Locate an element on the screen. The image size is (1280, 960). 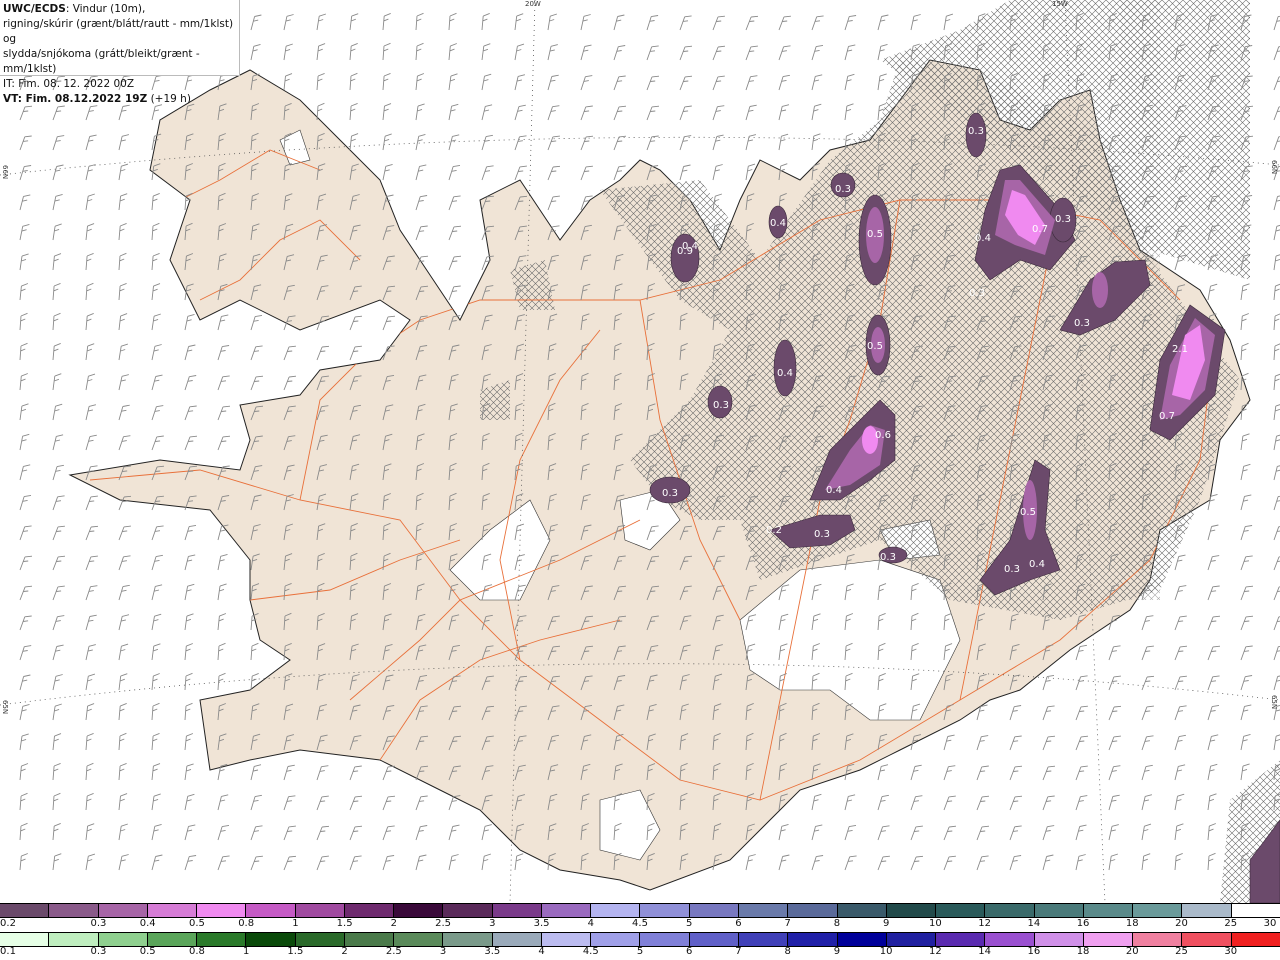
rain_scale-tick-label: 1.5 is located at coordinates (295, 951).